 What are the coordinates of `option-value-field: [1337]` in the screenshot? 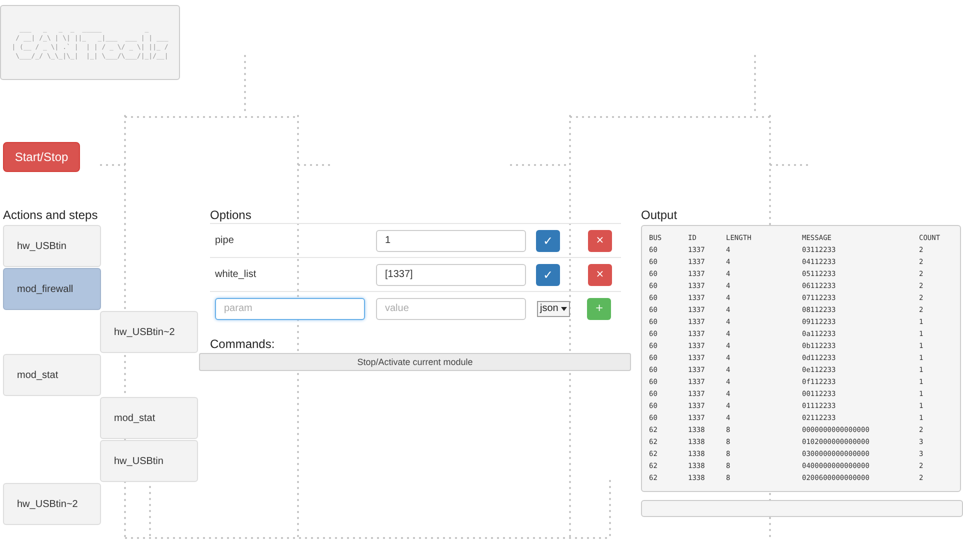 It's located at (451, 275).